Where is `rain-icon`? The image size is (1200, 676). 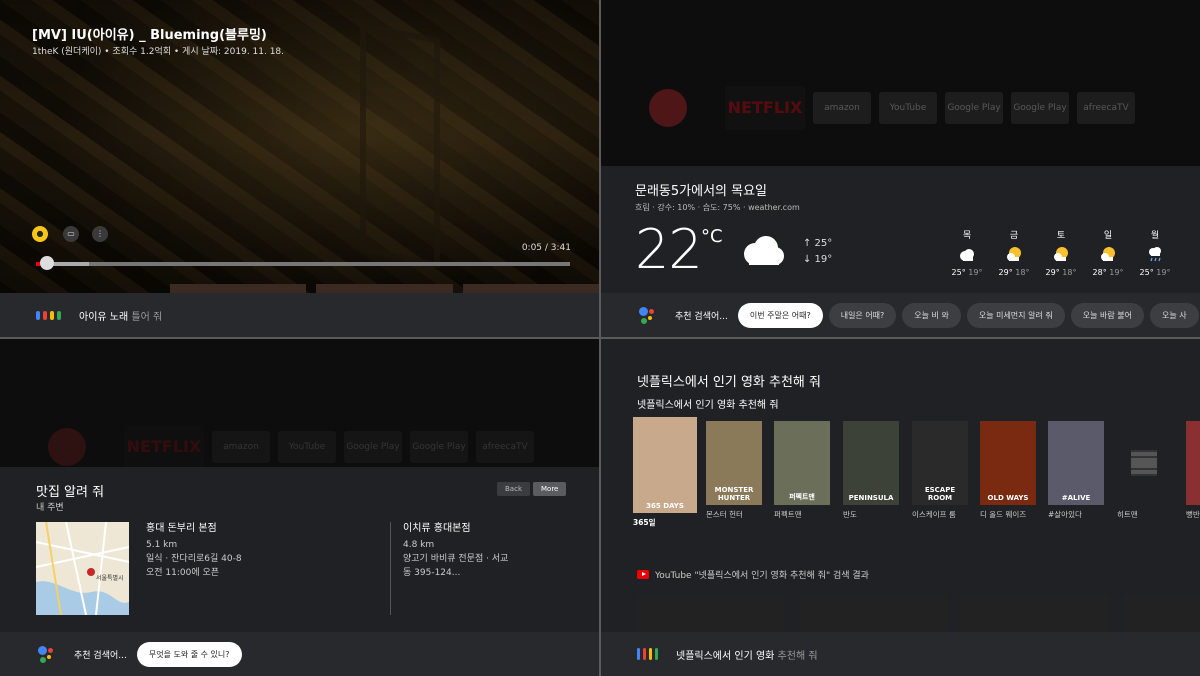 rain-icon is located at coordinates (1155, 254).